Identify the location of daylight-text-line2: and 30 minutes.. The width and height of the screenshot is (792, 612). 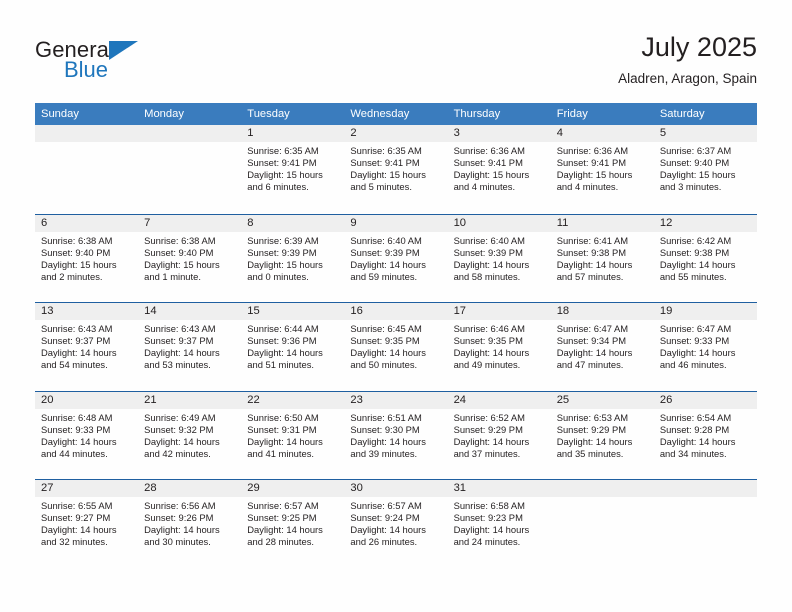
(177, 542).